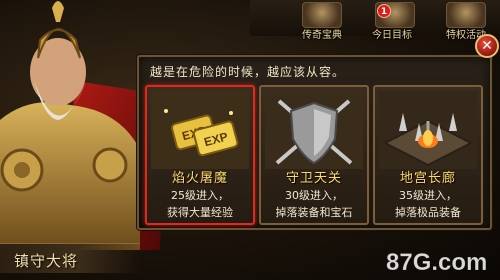 This screenshot has width=500, height=280. I want to click on card-title: 守卫天关, so click(313, 178).